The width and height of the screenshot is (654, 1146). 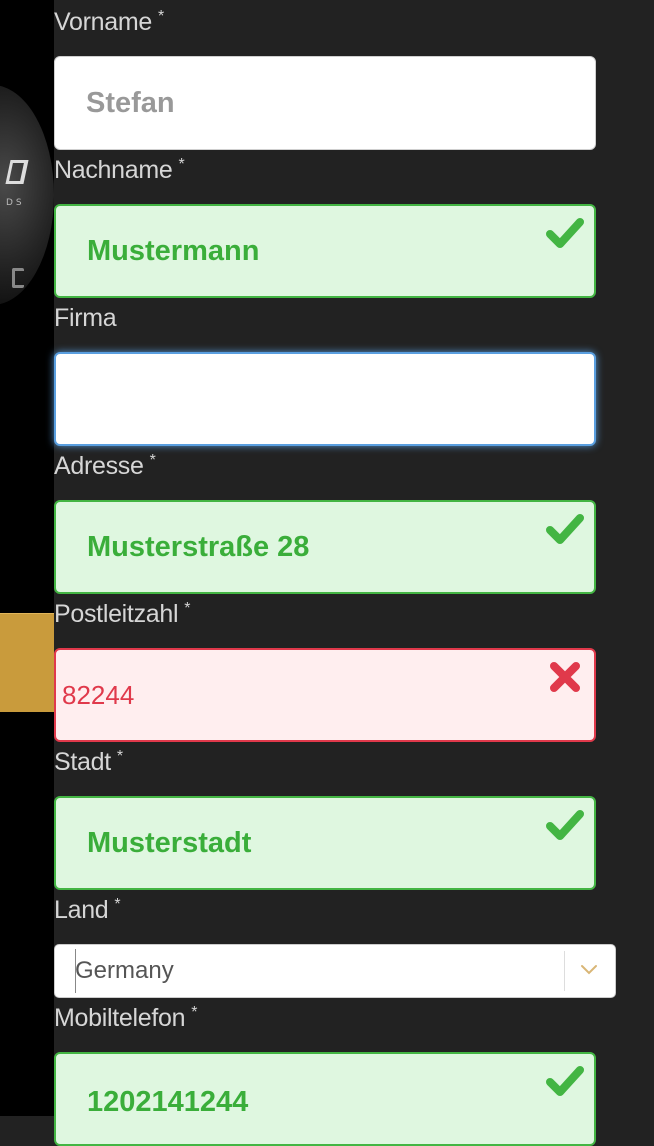 I want to click on label-firma: Firma, so click(x=85, y=318).